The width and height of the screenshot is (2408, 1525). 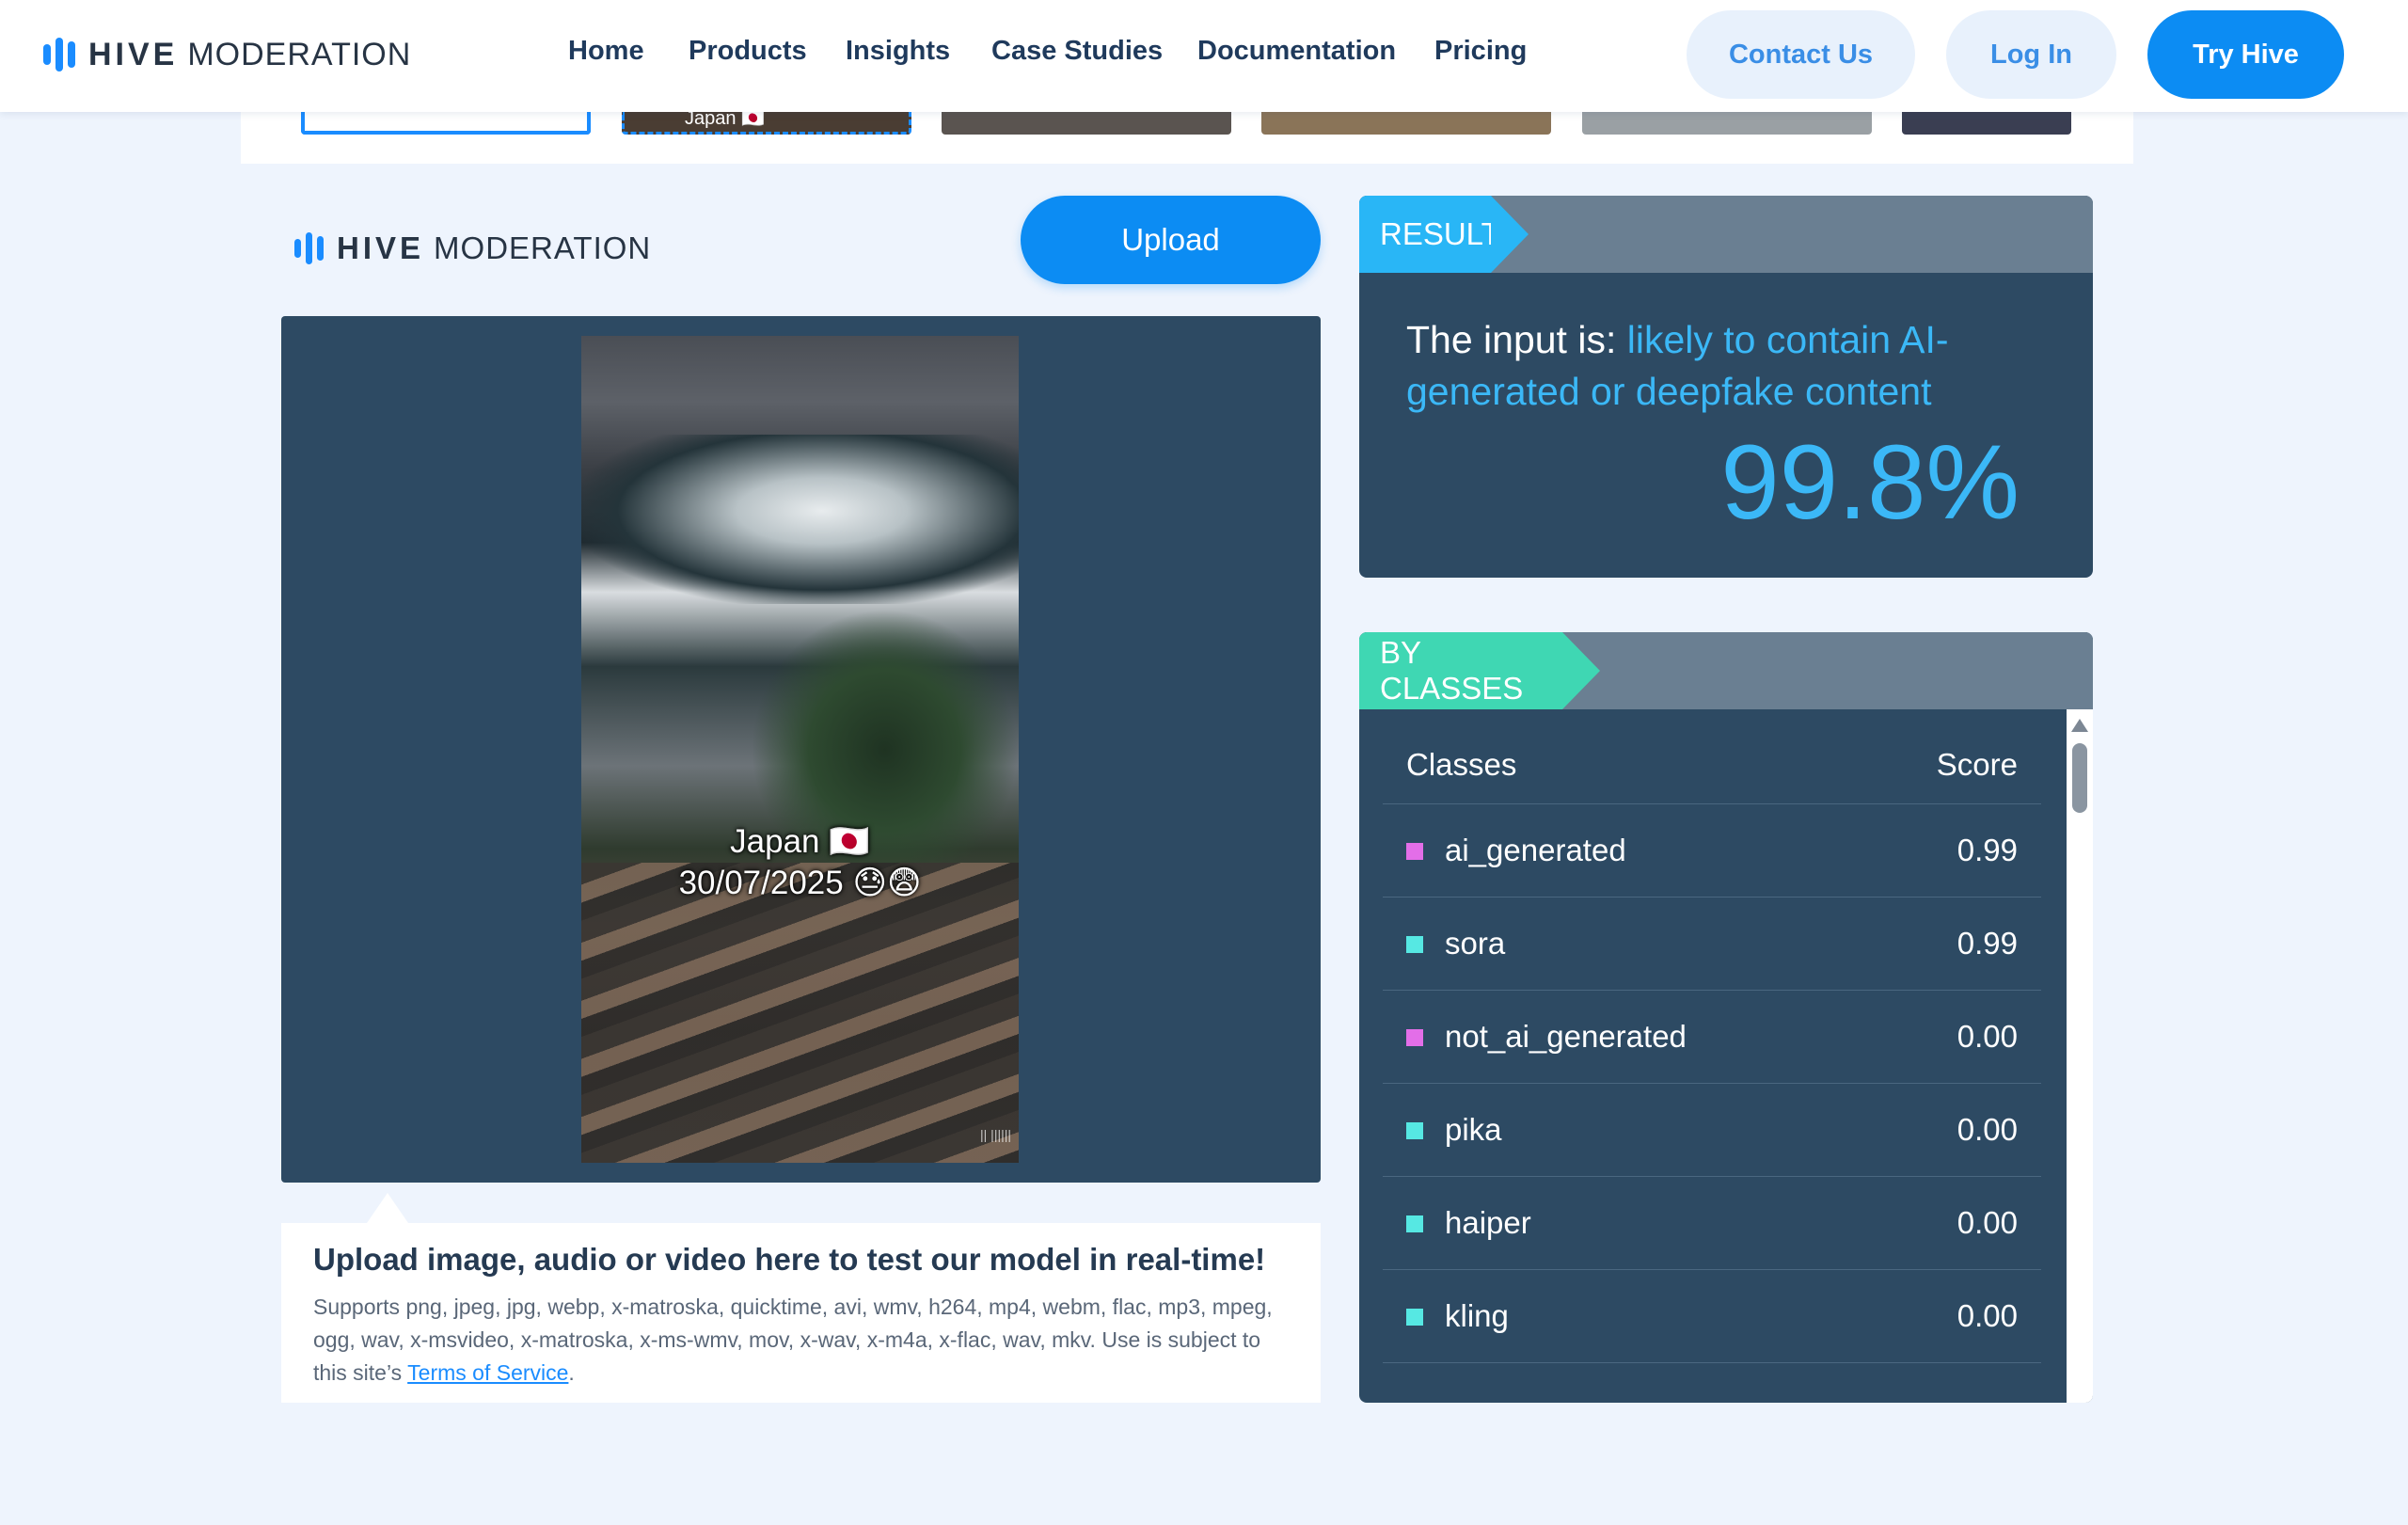 I want to click on hive-logo: HIVE MODERATION, so click(x=227, y=54).